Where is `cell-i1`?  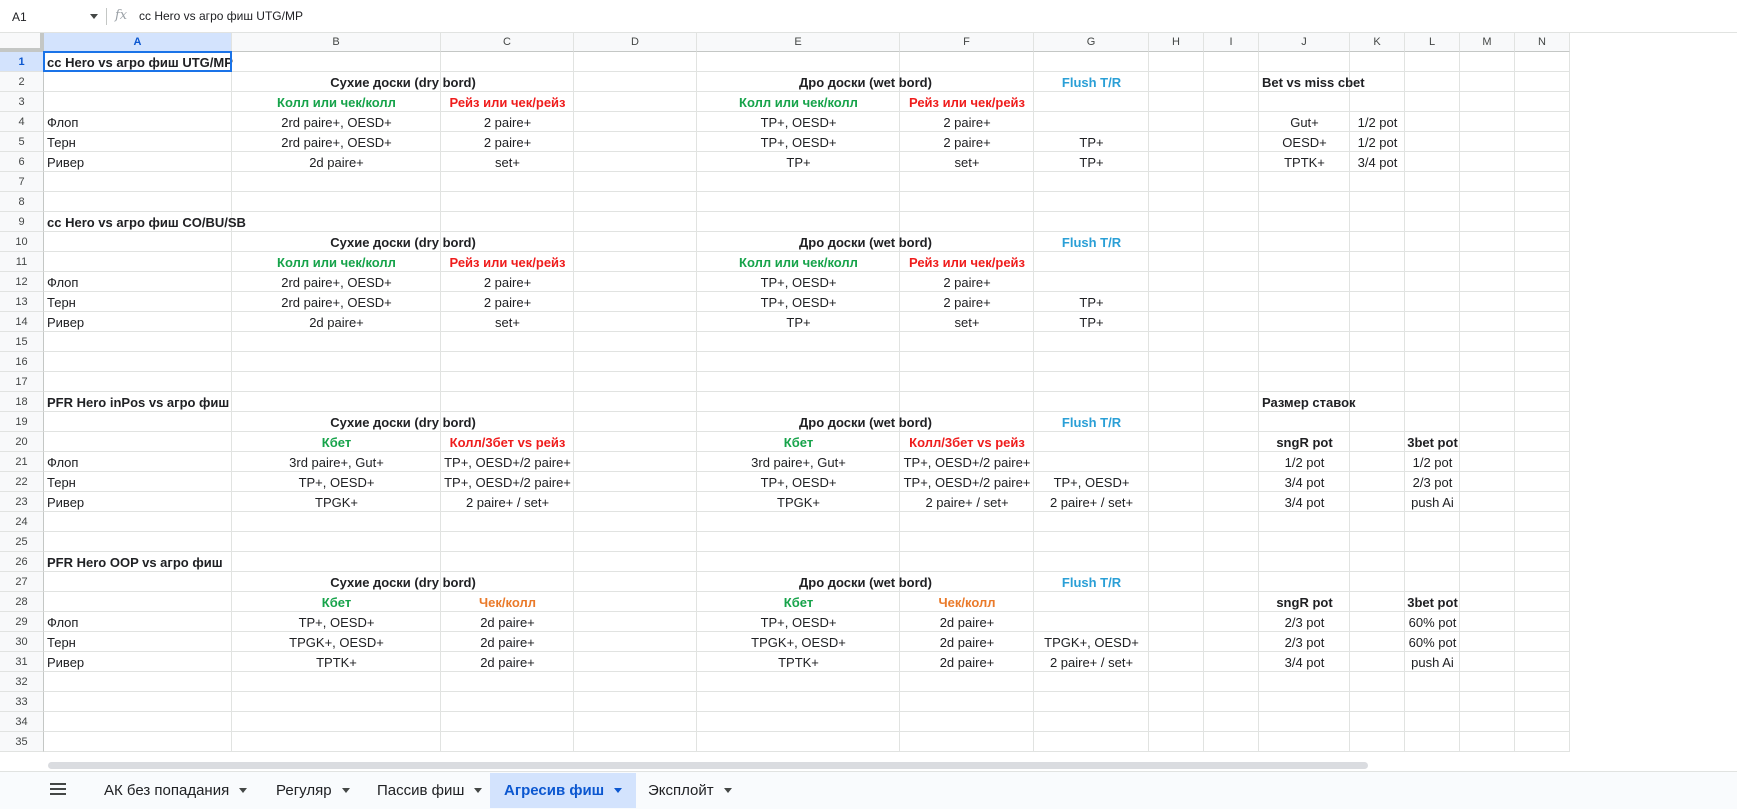 cell-i1 is located at coordinates (1231, 62).